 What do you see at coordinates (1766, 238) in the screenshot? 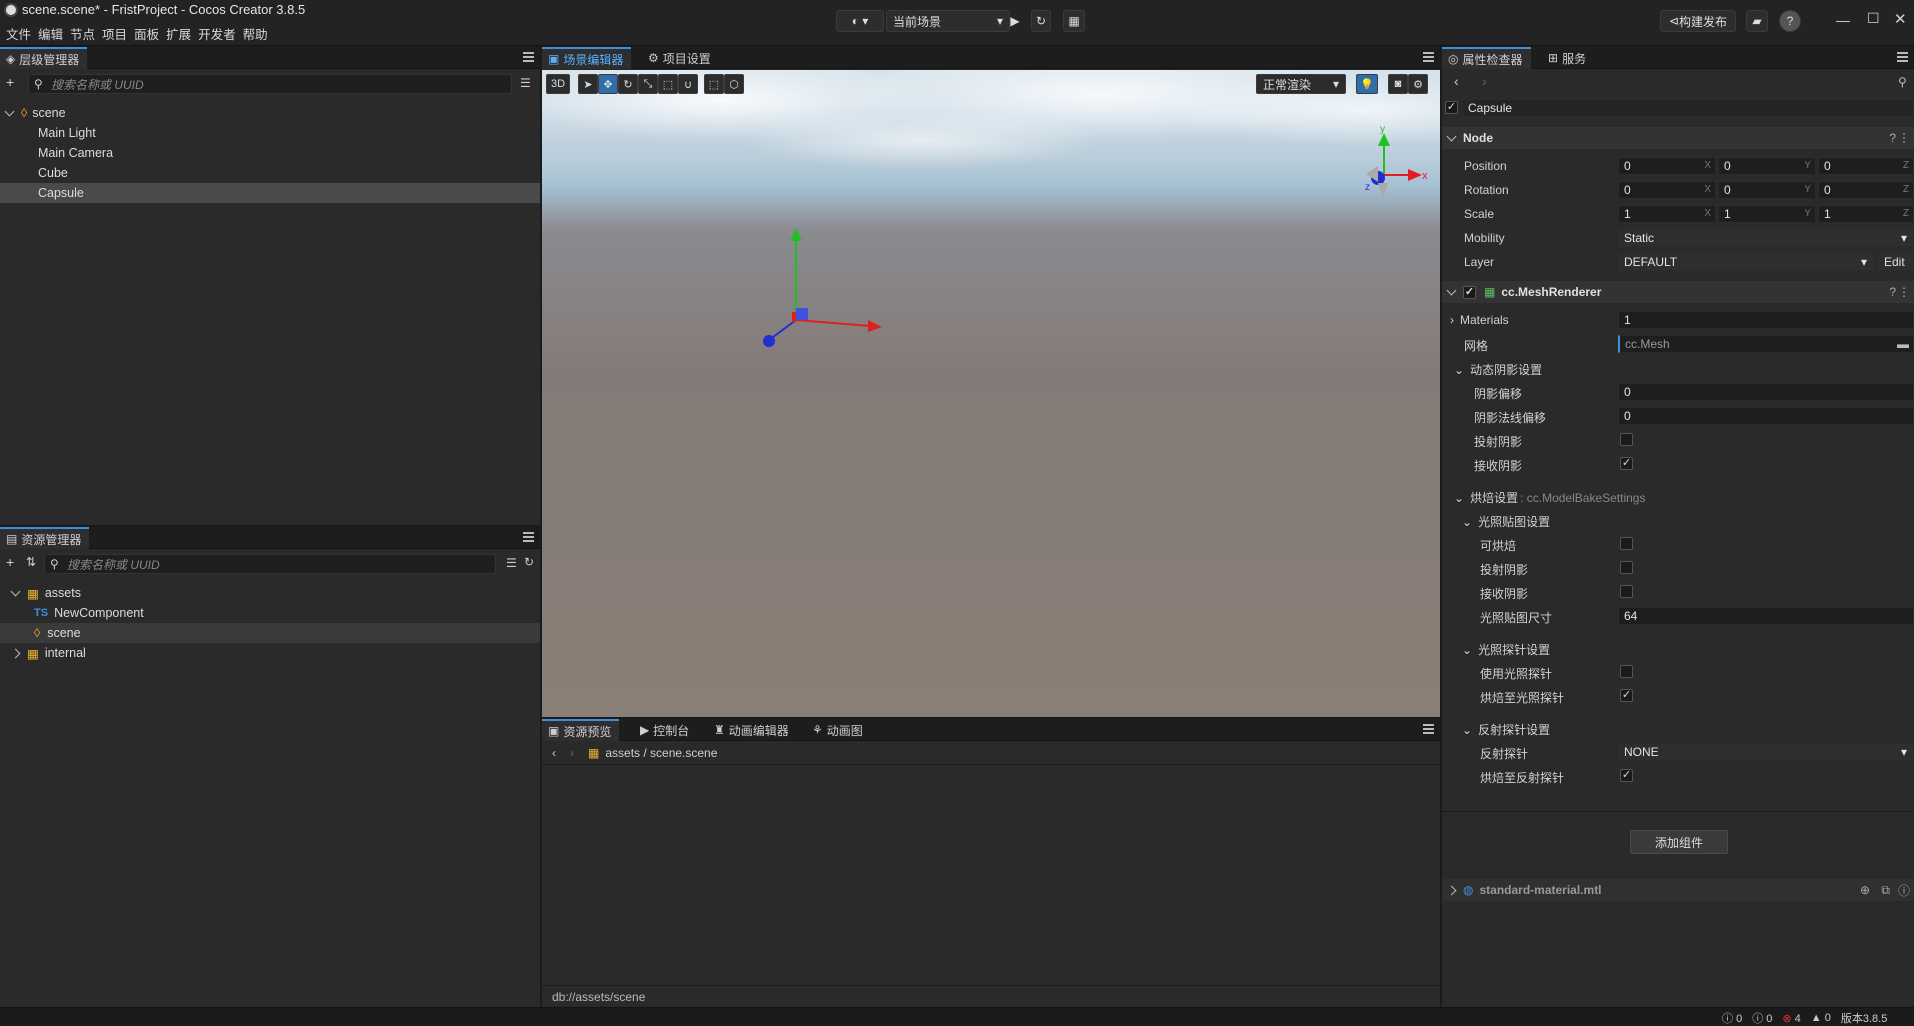
I see `mobility-select: Static ▾` at bounding box center [1766, 238].